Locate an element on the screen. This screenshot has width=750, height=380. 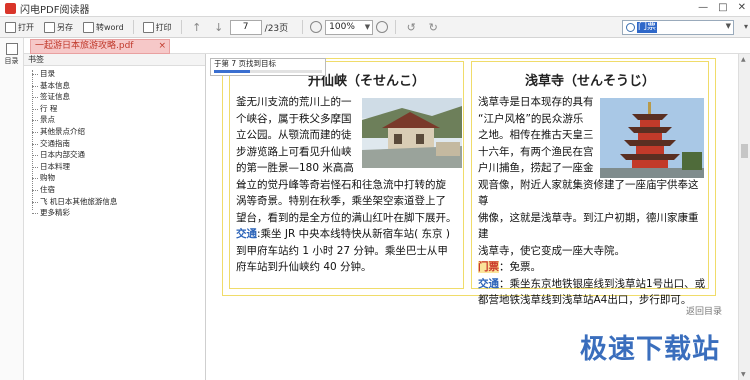
app-logo-icon is located at coordinates (10, 8).